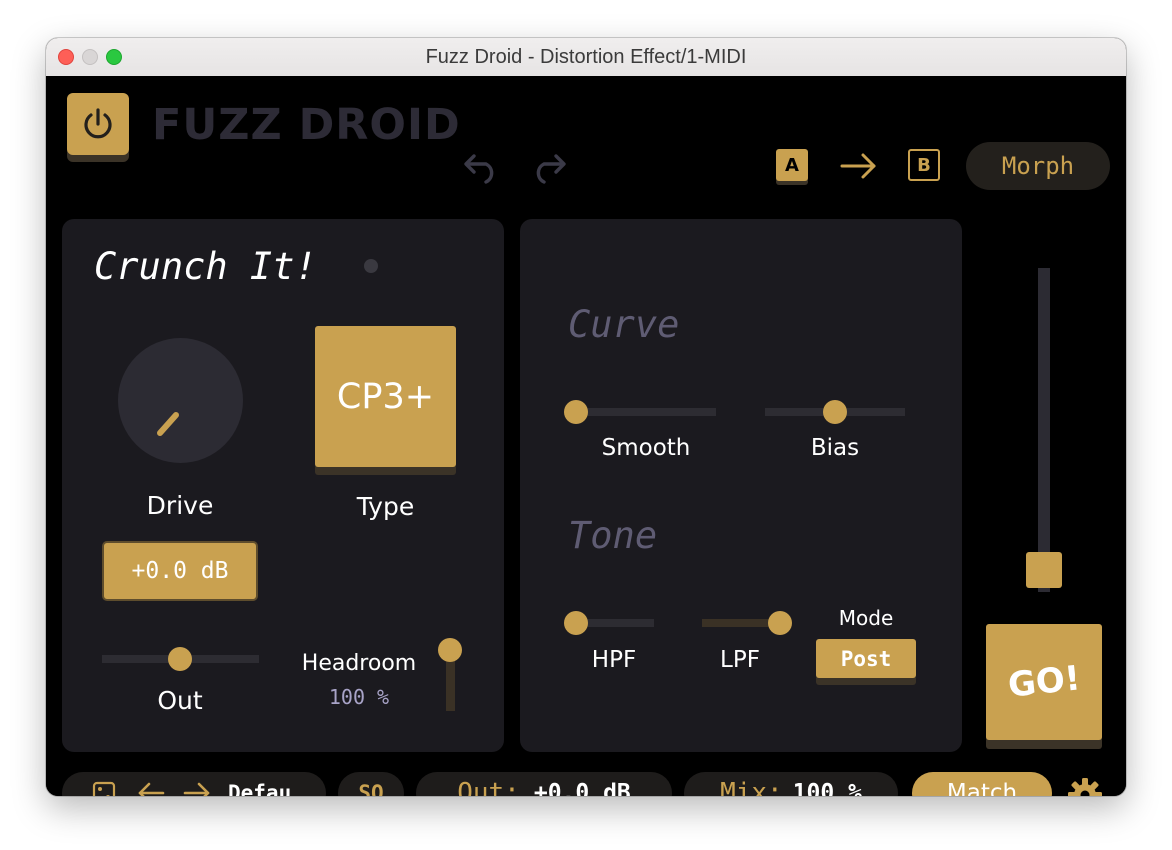 The width and height of the screenshot is (1172, 850). I want to click on previous-preset-button, so click(151, 787).